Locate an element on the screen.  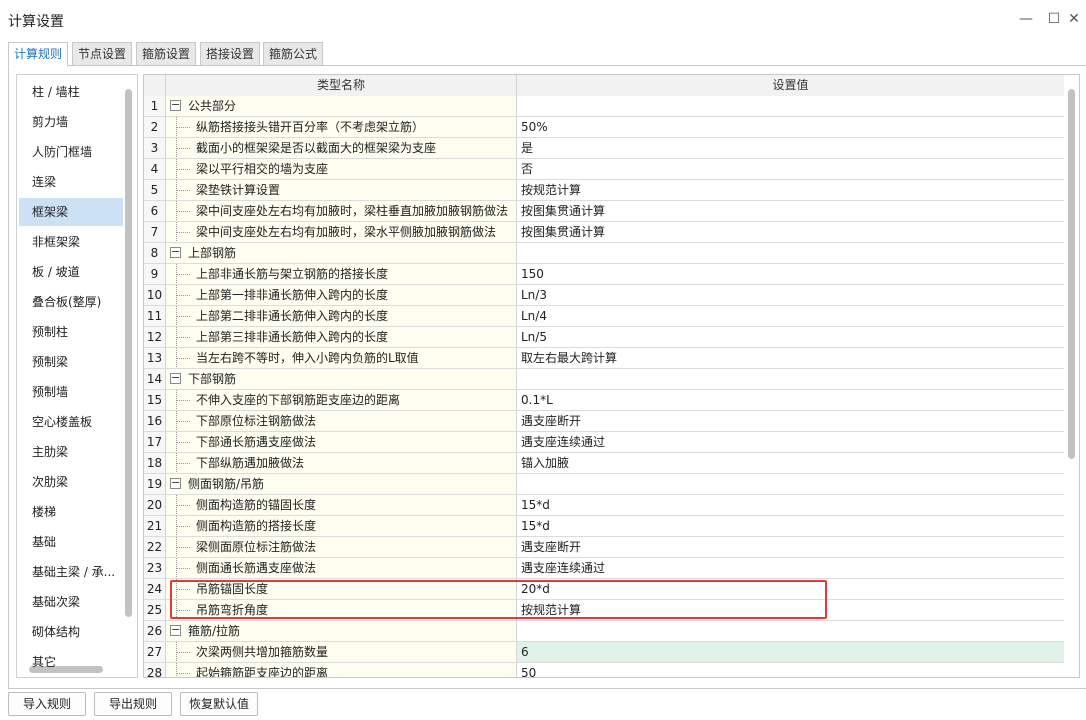
table-row: 7 梁中间支座处左右均有加腋时，梁水平侧腋加腋钢筋做法 按图集贯通计算 is located at coordinates (604, 232).